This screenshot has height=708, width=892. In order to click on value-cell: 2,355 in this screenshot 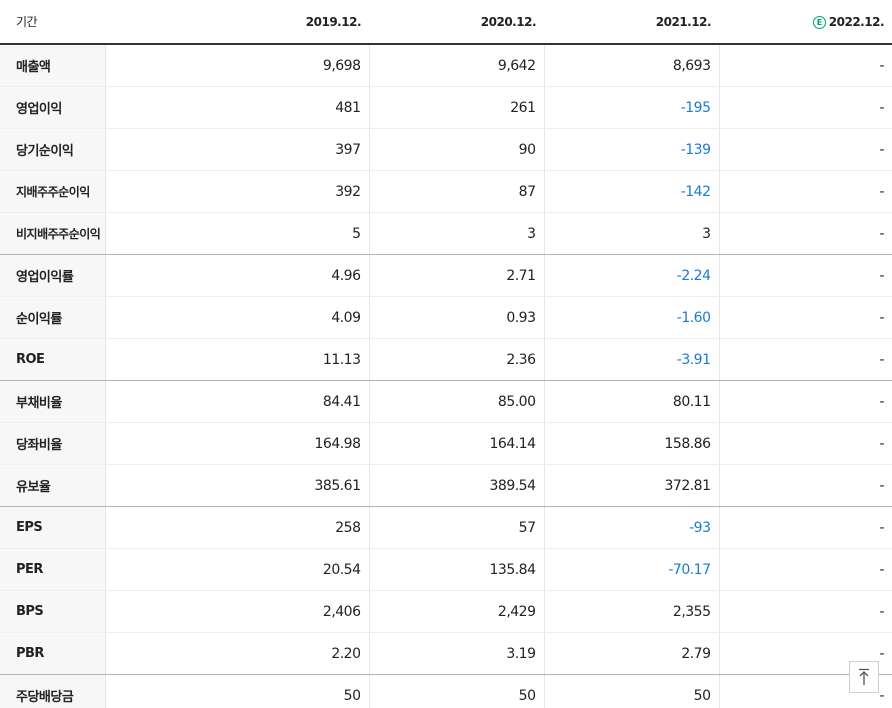, I will do `click(632, 611)`.